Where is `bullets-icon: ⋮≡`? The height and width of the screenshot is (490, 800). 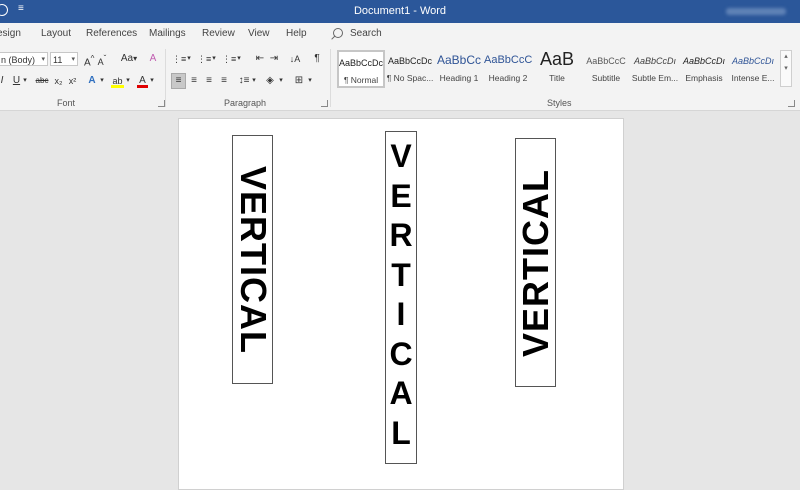
bullets-icon: ⋮≡ is located at coordinates (179, 59).